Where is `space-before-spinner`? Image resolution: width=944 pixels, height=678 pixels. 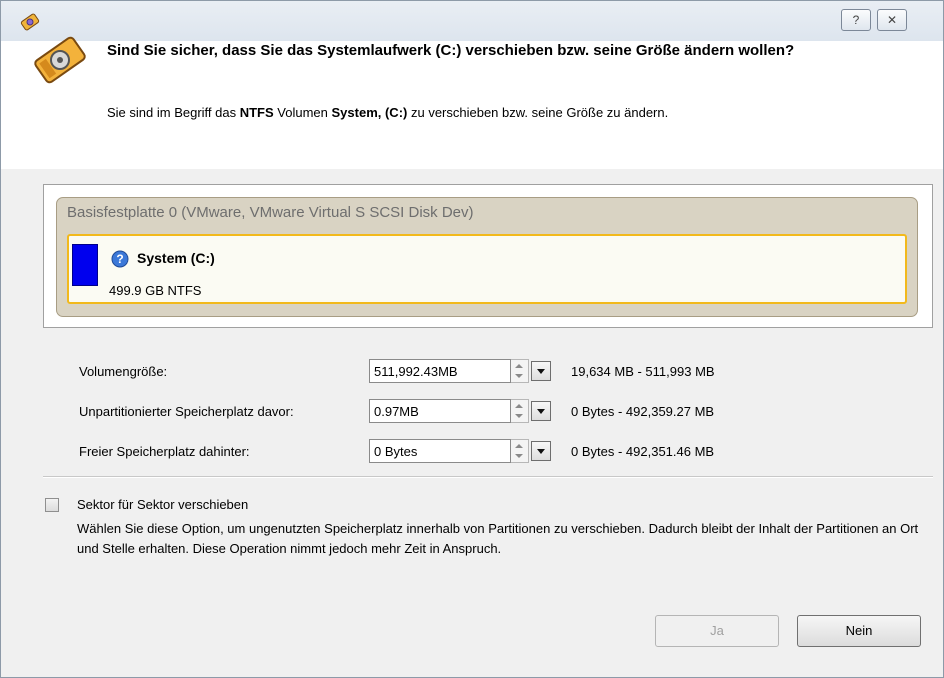 space-before-spinner is located at coordinates (461, 411).